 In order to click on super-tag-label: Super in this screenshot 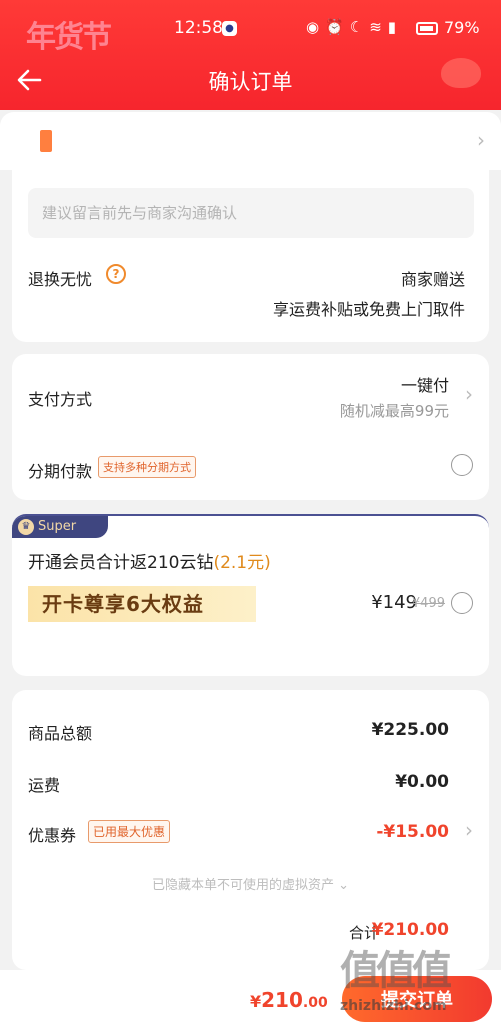, I will do `click(57, 526)`.